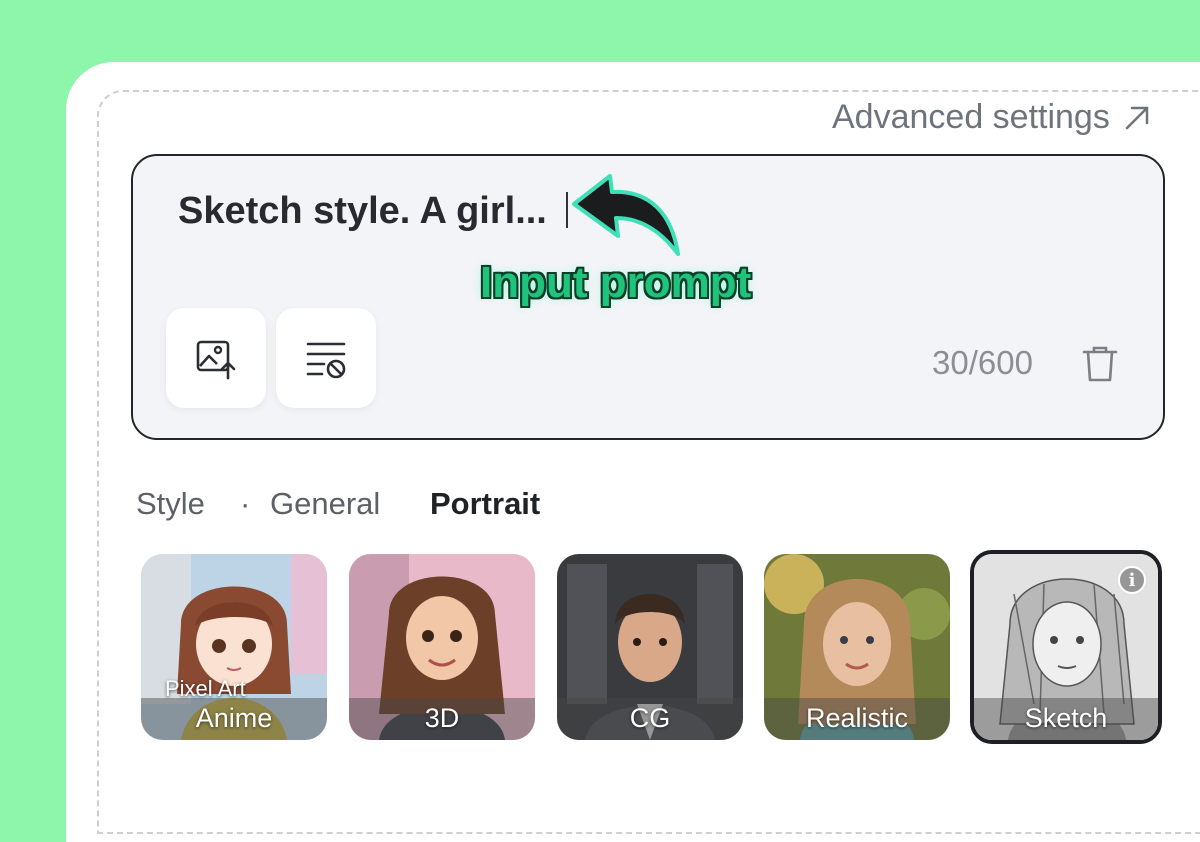 The image size is (1200, 842). What do you see at coordinates (1137, 117) in the screenshot?
I see `arrow-up-right-icon` at bounding box center [1137, 117].